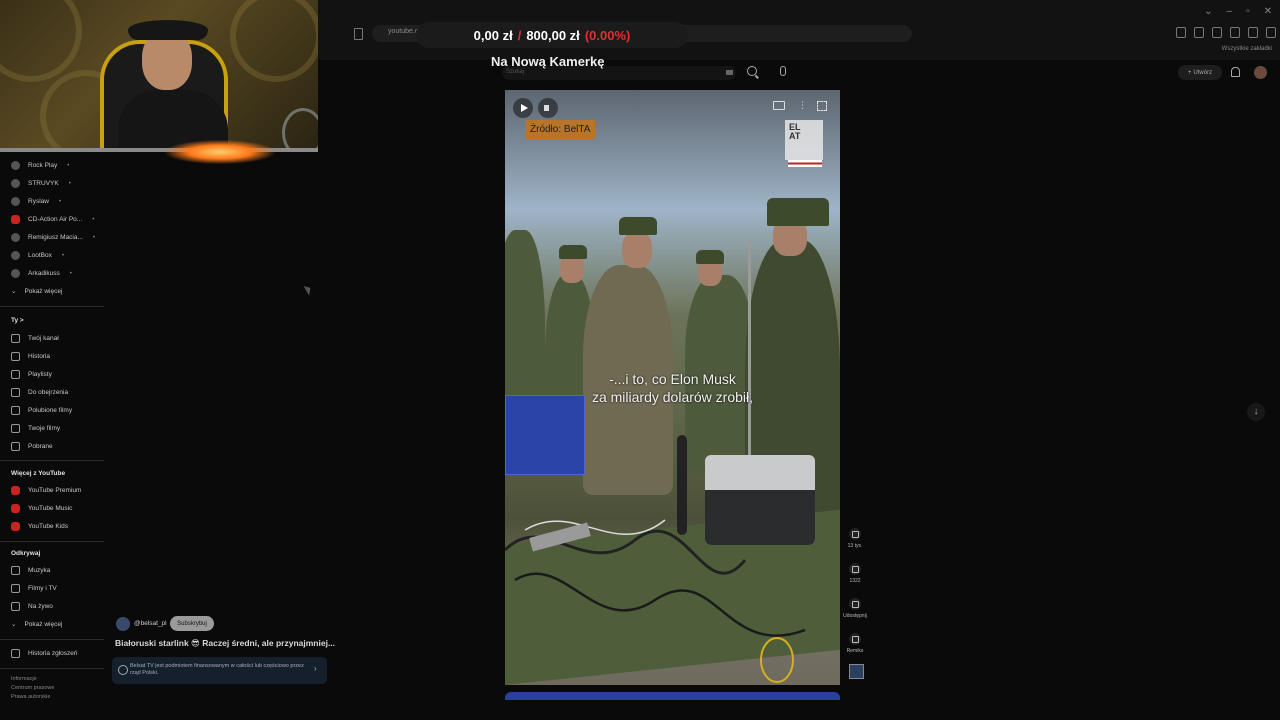 The image size is (1280, 720). I want to click on channel-handle: @belsat_pl, so click(150, 623).